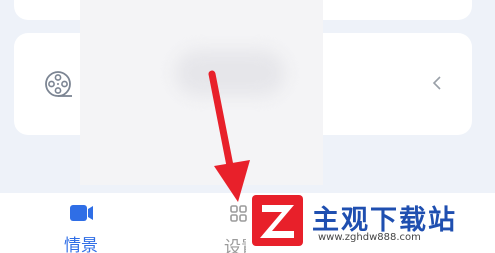 The image size is (495, 253). What do you see at coordinates (58, 84) in the screenshot?
I see `film-reel-icon` at bounding box center [58, 84].